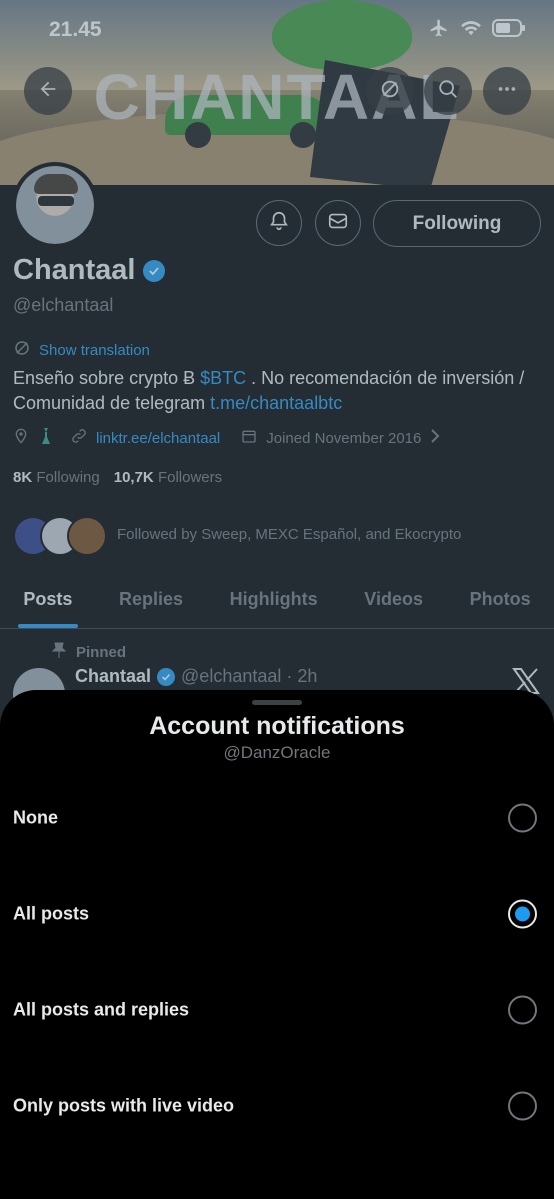  What do you see at coordinates (277, 702) in the screenshot?
I see `sheet-drag-handle` at bounding box center [277, 702].